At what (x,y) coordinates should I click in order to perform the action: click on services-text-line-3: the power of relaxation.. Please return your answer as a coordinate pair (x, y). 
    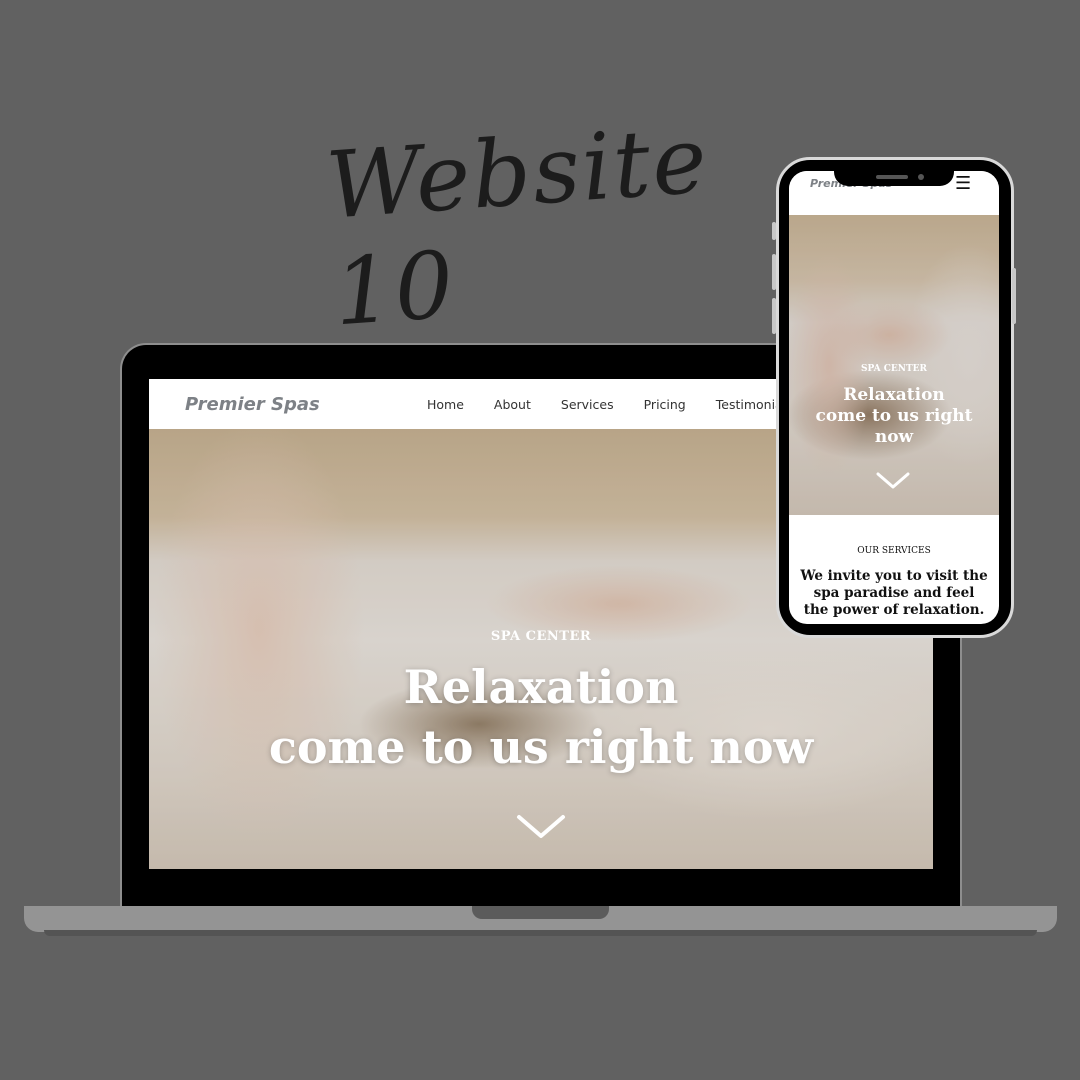
    Looking at the image, I should click on (894, 610).